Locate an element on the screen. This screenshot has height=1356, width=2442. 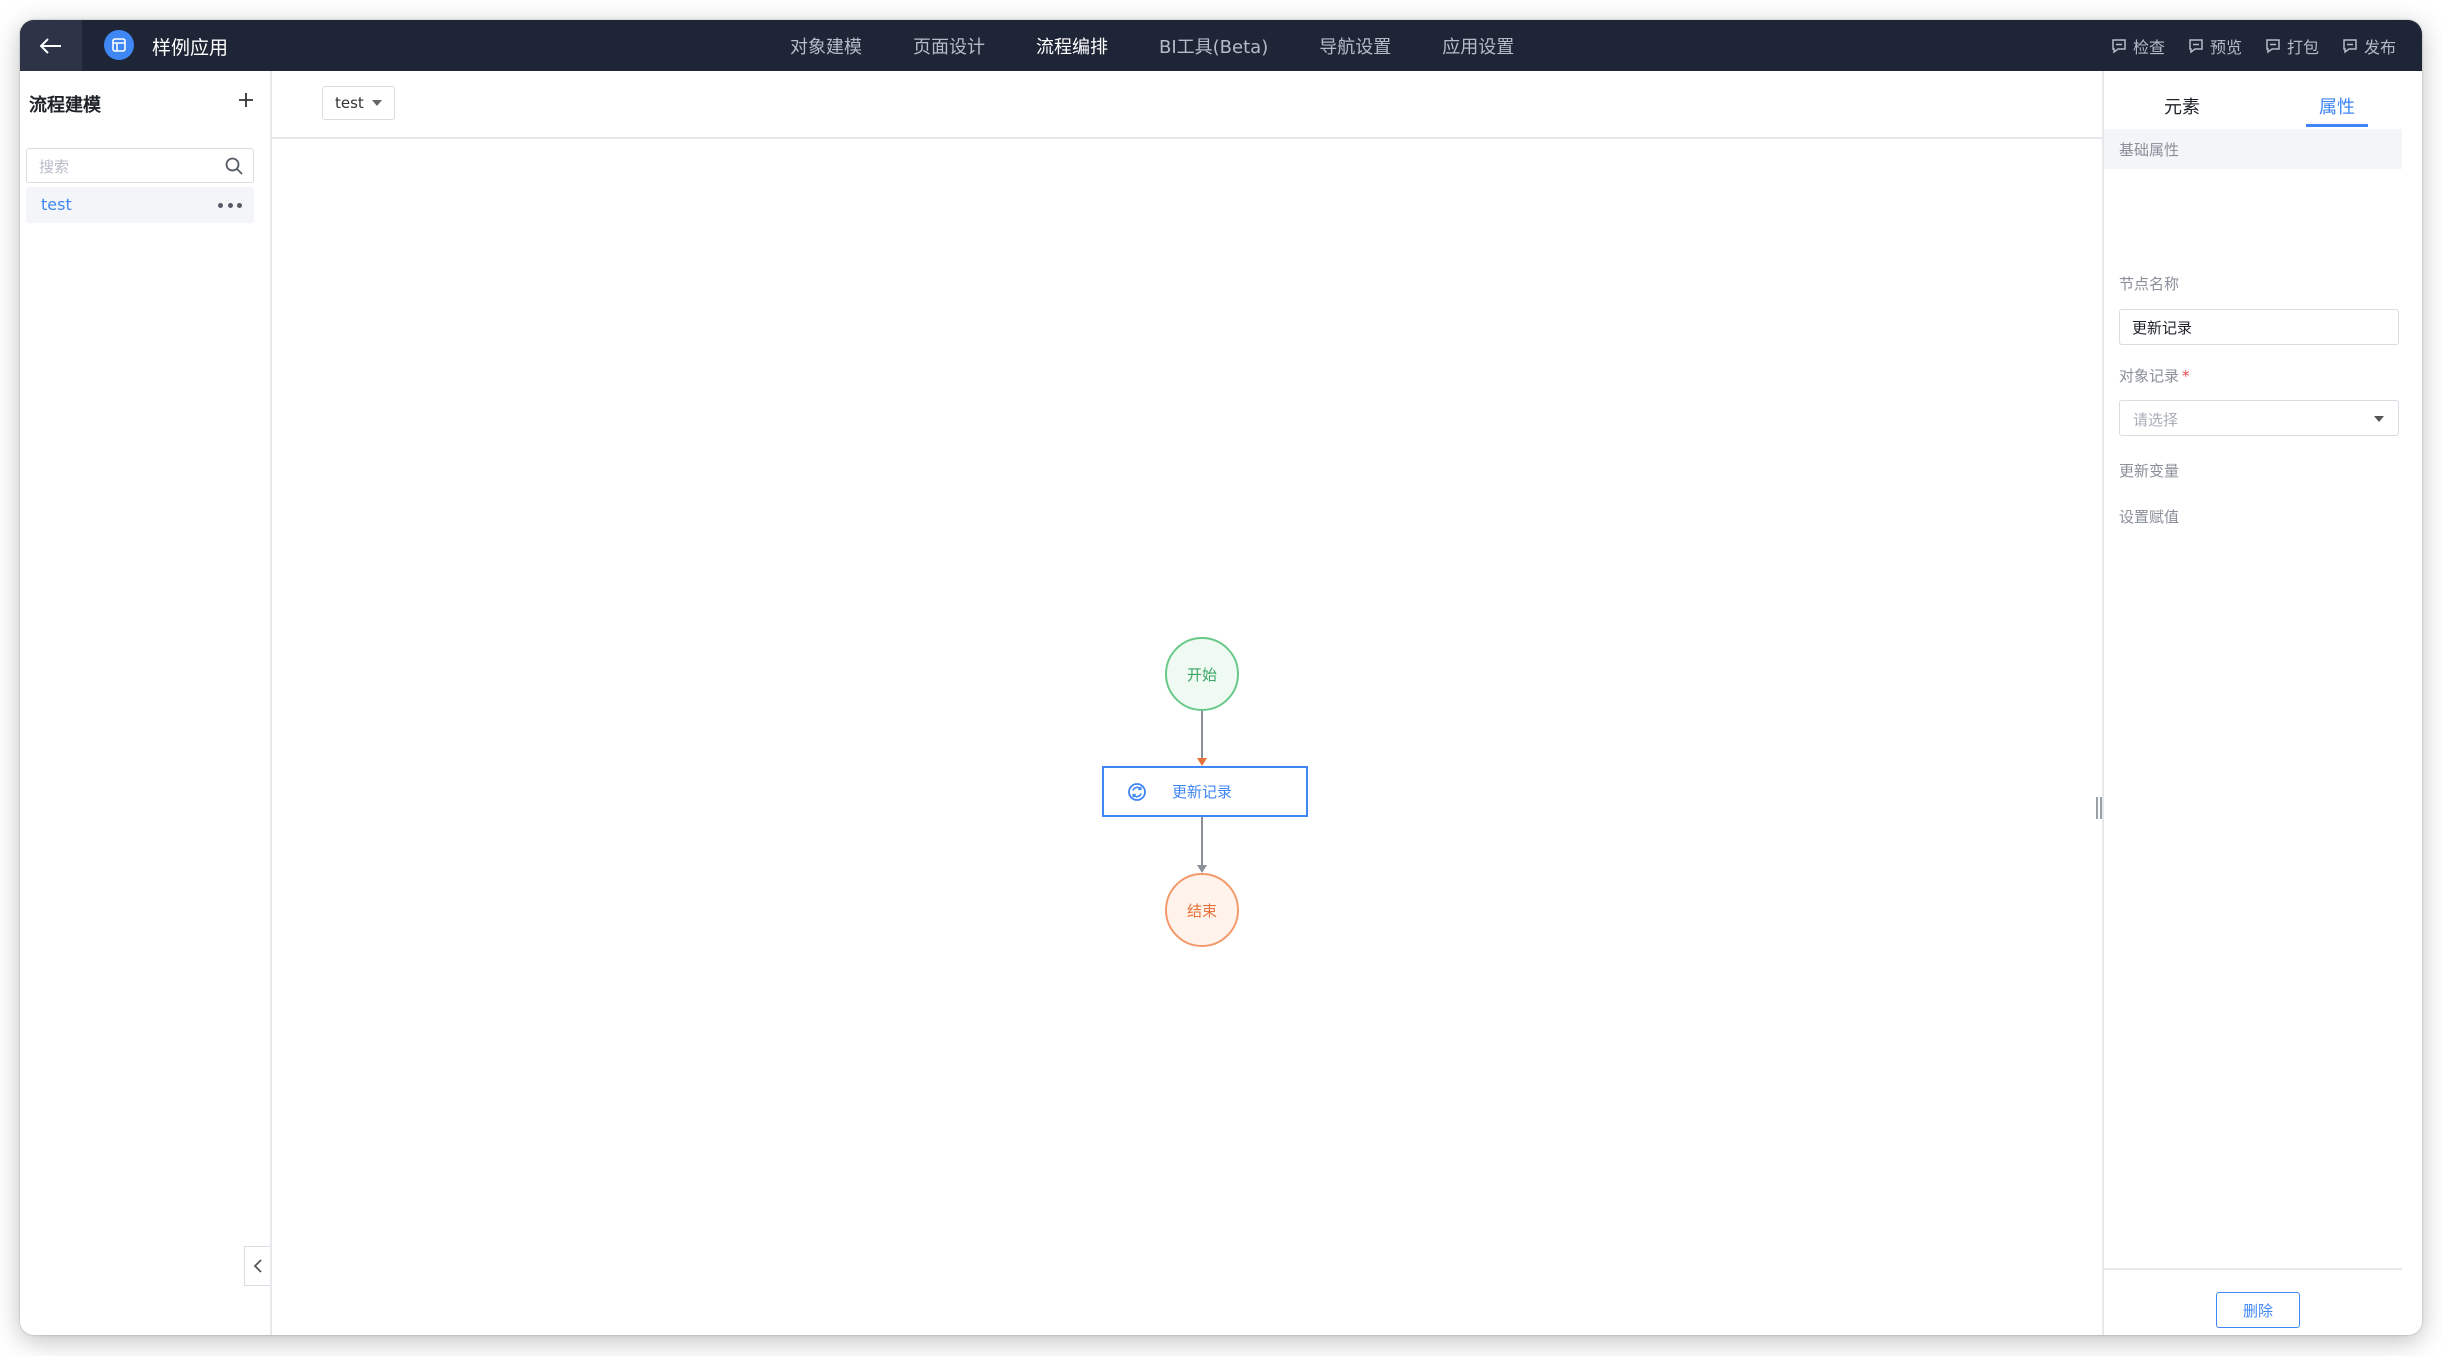
active-tab-indicator is located at coordinates (2337, 125).